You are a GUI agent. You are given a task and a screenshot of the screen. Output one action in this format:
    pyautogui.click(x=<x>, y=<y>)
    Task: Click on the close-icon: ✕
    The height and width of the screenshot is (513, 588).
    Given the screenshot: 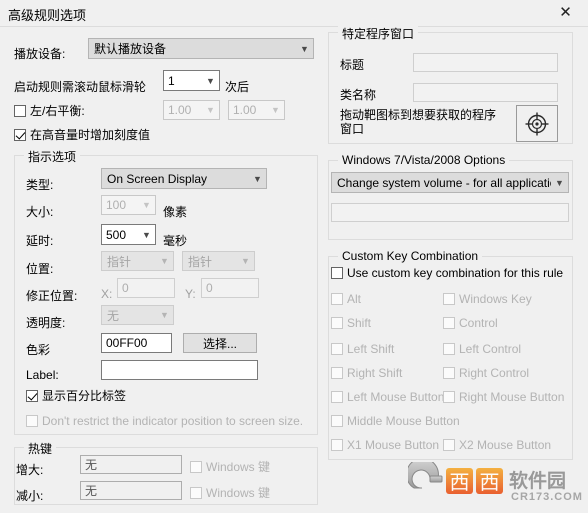 What is the action you would take?
    pyautogui.click(x=565, y=12)
    